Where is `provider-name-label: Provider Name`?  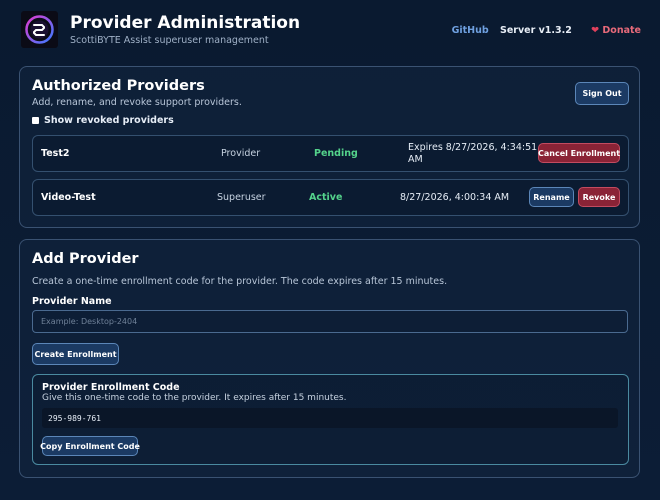 provider-name-label: Provider Name is located at coordinates (72, 301).